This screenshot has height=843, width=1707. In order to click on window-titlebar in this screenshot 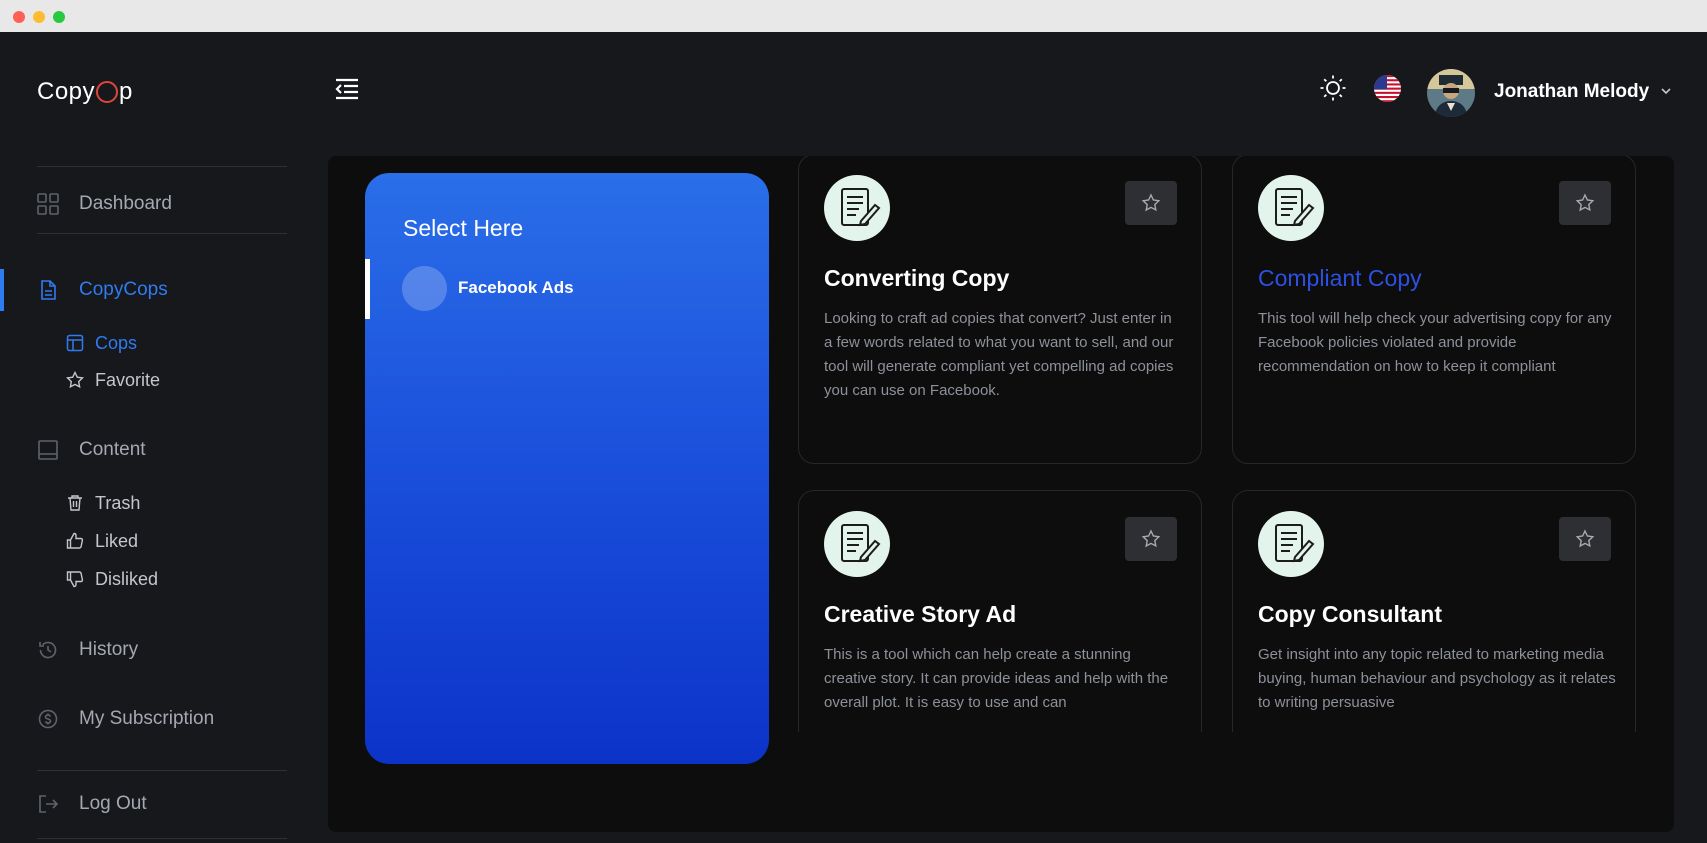, I will do `click(853, 16)`.